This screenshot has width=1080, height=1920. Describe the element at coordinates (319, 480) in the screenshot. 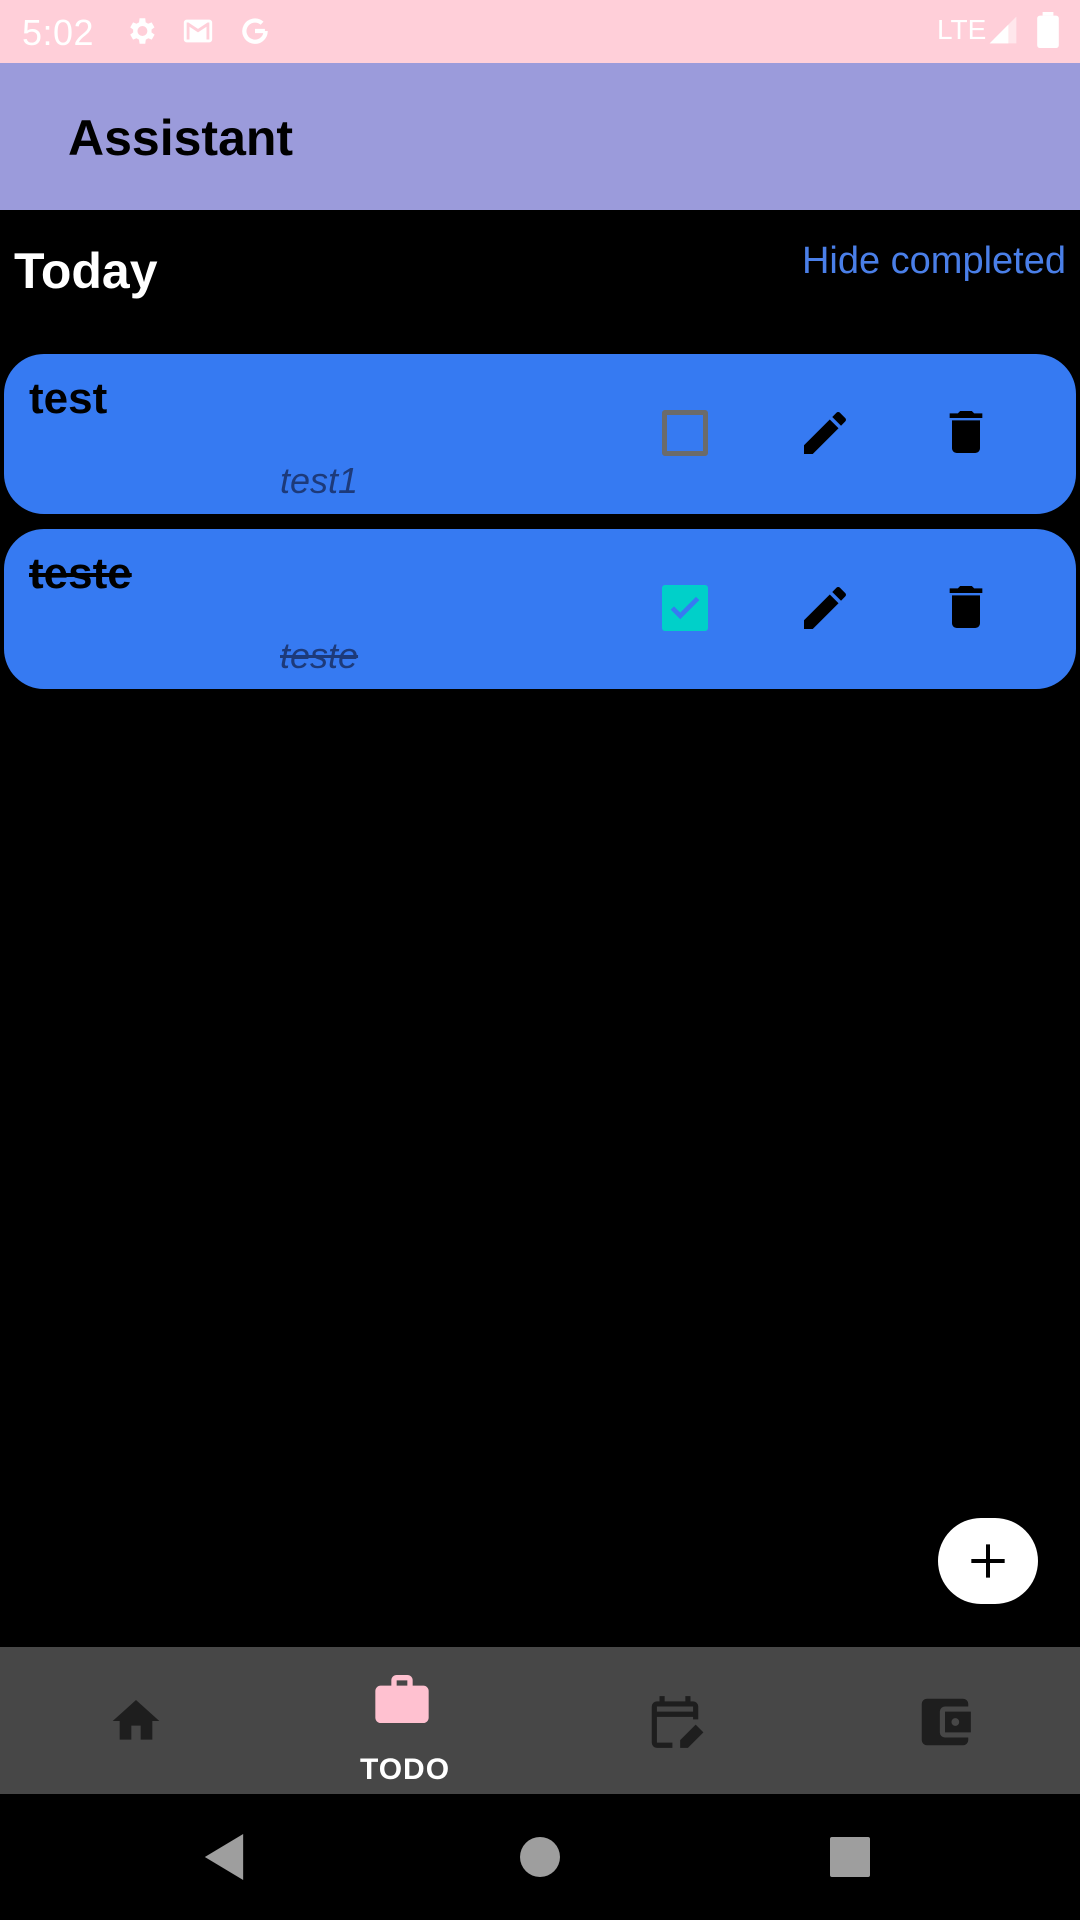

I see `task-description: test1` at that location.